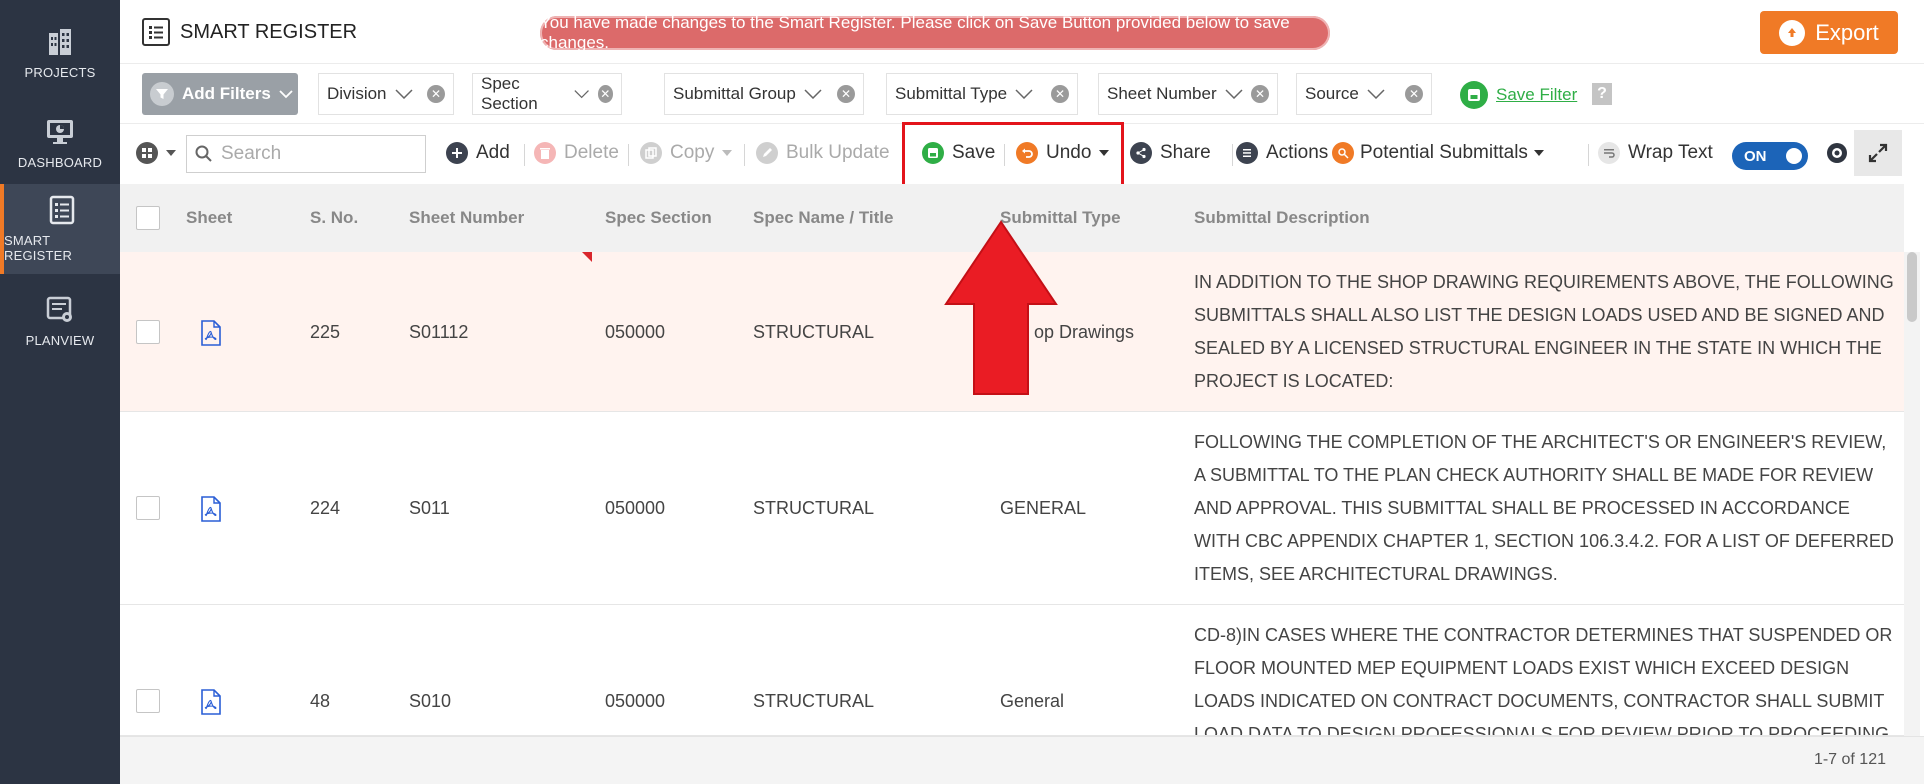  I want to click on plan-view-icon, so click(59, 309).